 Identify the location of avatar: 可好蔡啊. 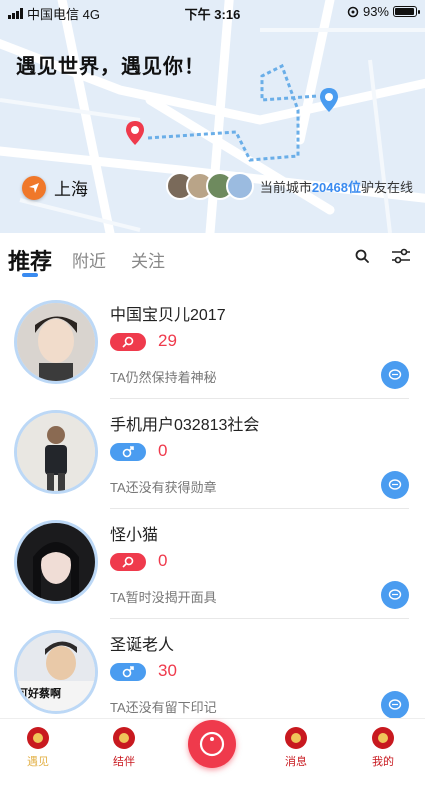
(56, 672).